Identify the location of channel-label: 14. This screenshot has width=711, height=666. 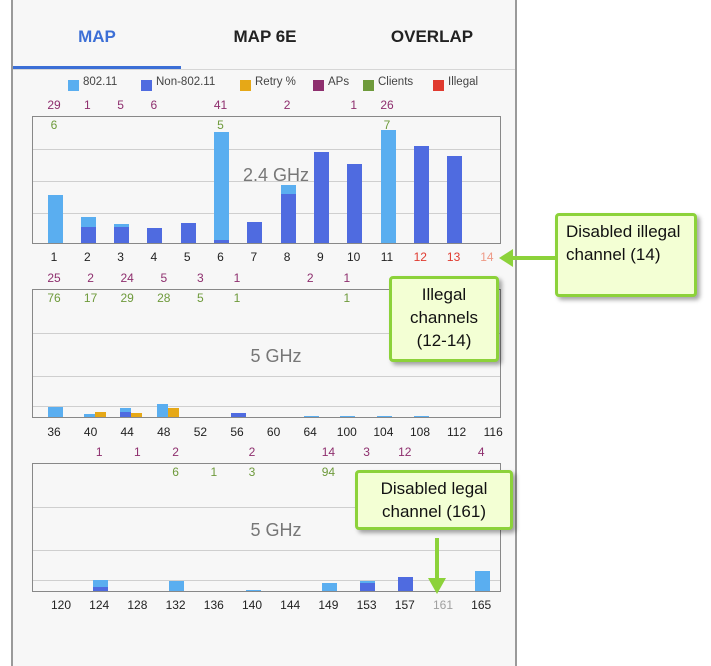
(486, 257).